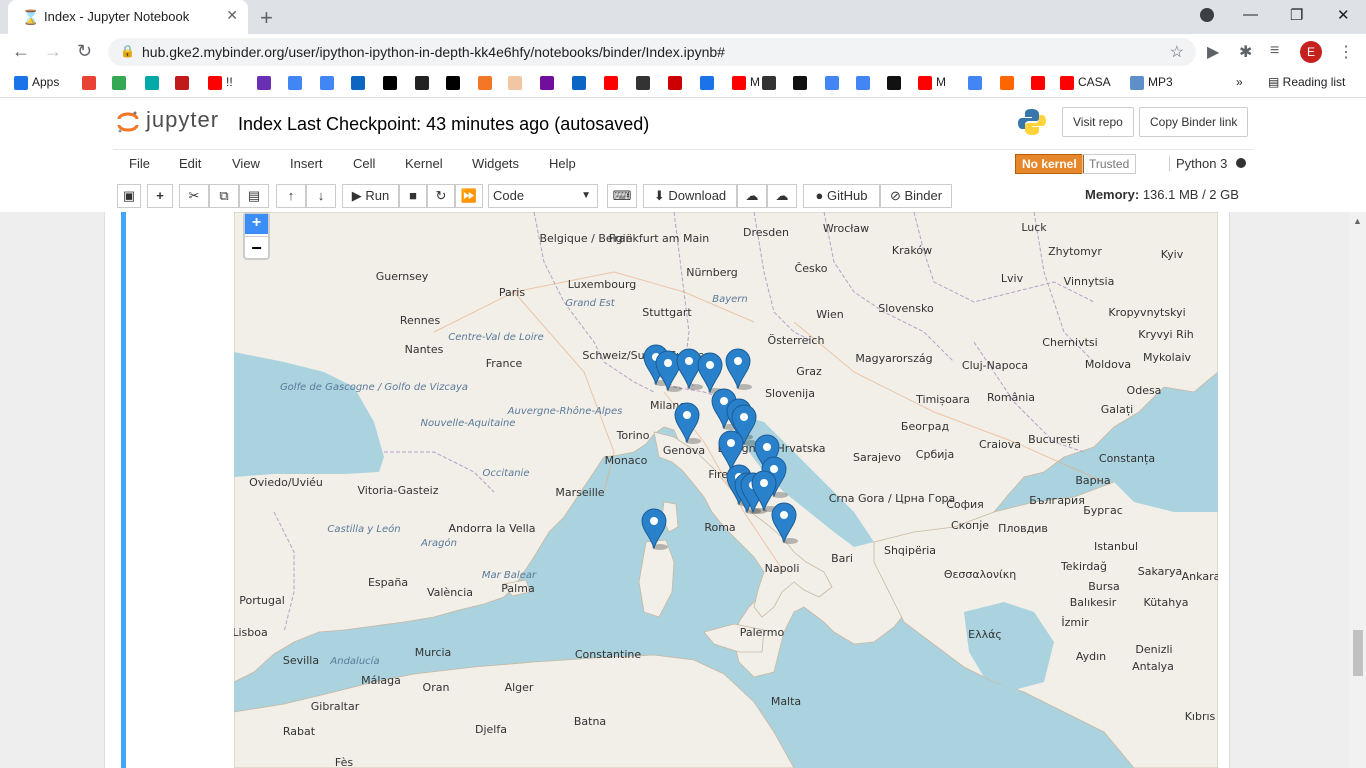  I want to click on map-place-label: Auvergne-Rhône-Alpes, so click(565, 411).